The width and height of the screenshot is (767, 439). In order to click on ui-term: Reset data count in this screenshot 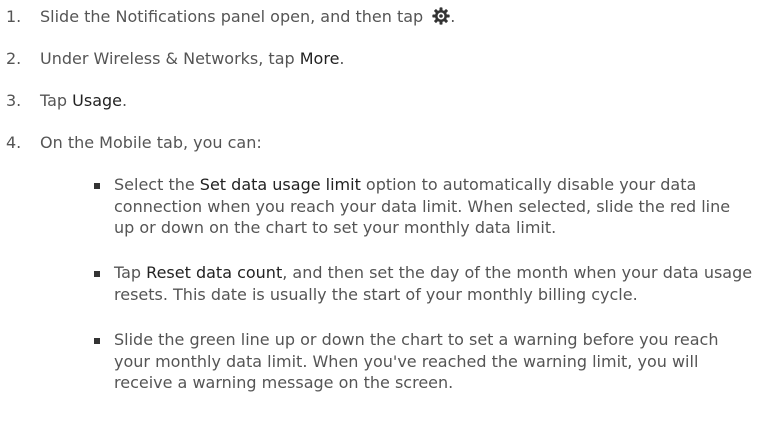, I will do `click(214, 272)`.